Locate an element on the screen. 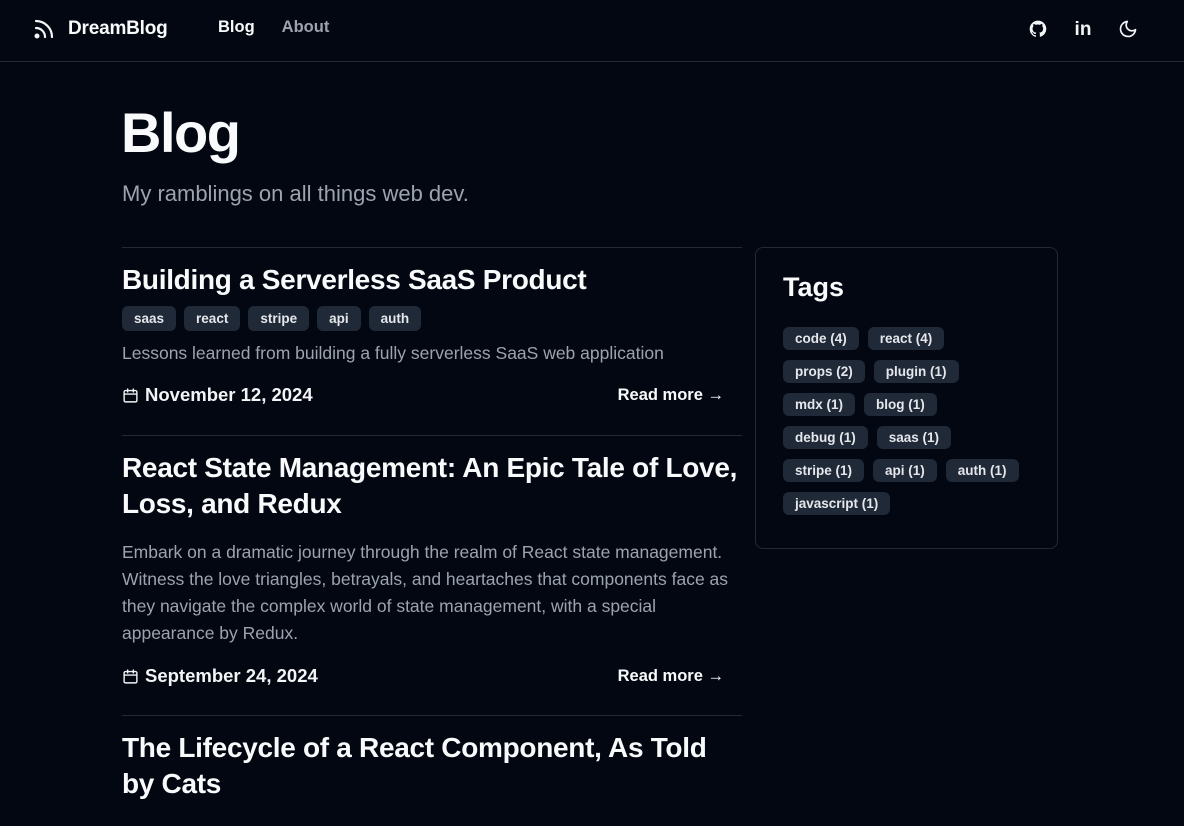 The width and height of the screenshot is (1184, 826). tag-chip: stripe (1) is located at coordinates (824, 470).